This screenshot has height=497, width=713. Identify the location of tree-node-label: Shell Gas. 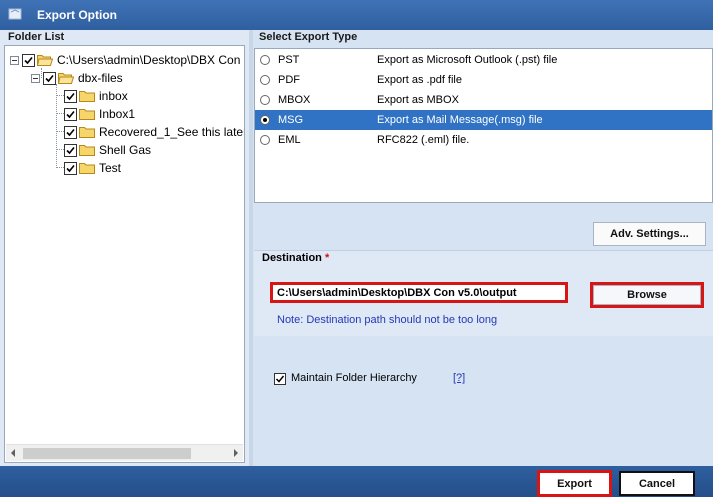
(125, 150).